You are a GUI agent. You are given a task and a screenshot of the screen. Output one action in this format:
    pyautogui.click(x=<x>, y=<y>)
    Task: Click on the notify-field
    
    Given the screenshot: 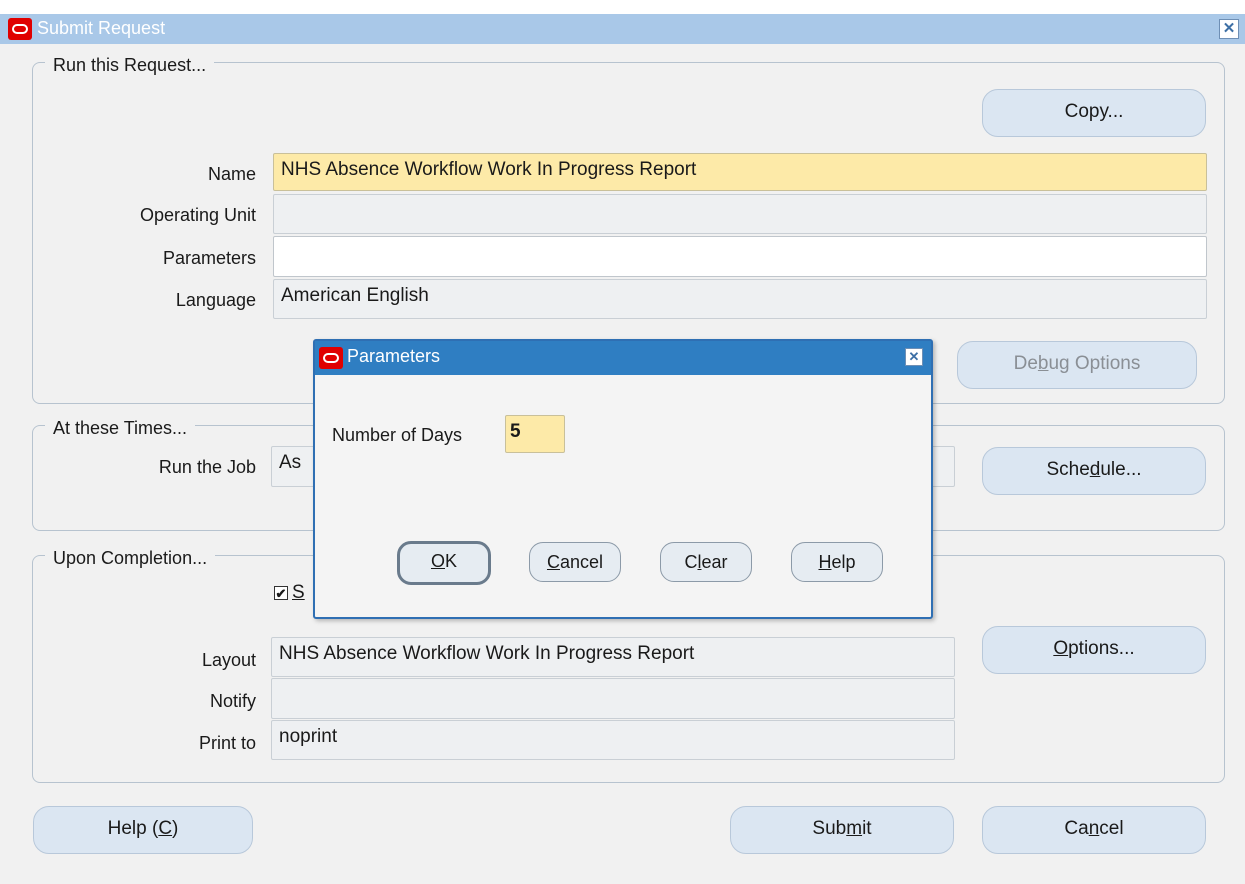 What is the action you would take?
    pyautogui.click(x=613, y=698)
    